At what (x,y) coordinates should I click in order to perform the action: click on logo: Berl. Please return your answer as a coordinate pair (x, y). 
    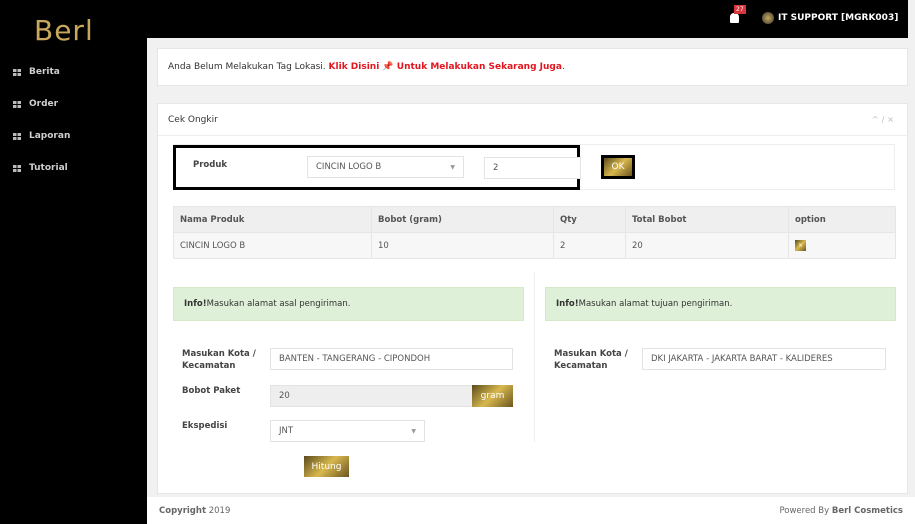
    Looking at the image, I should click on (64, 30).